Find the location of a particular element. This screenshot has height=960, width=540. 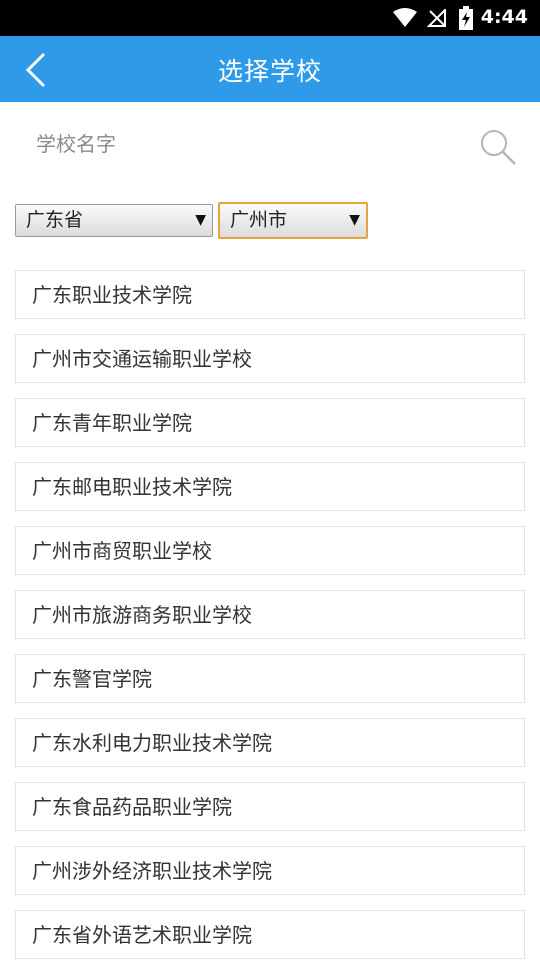

app-bar: 选择学校 is located at coordinates (270, 69).